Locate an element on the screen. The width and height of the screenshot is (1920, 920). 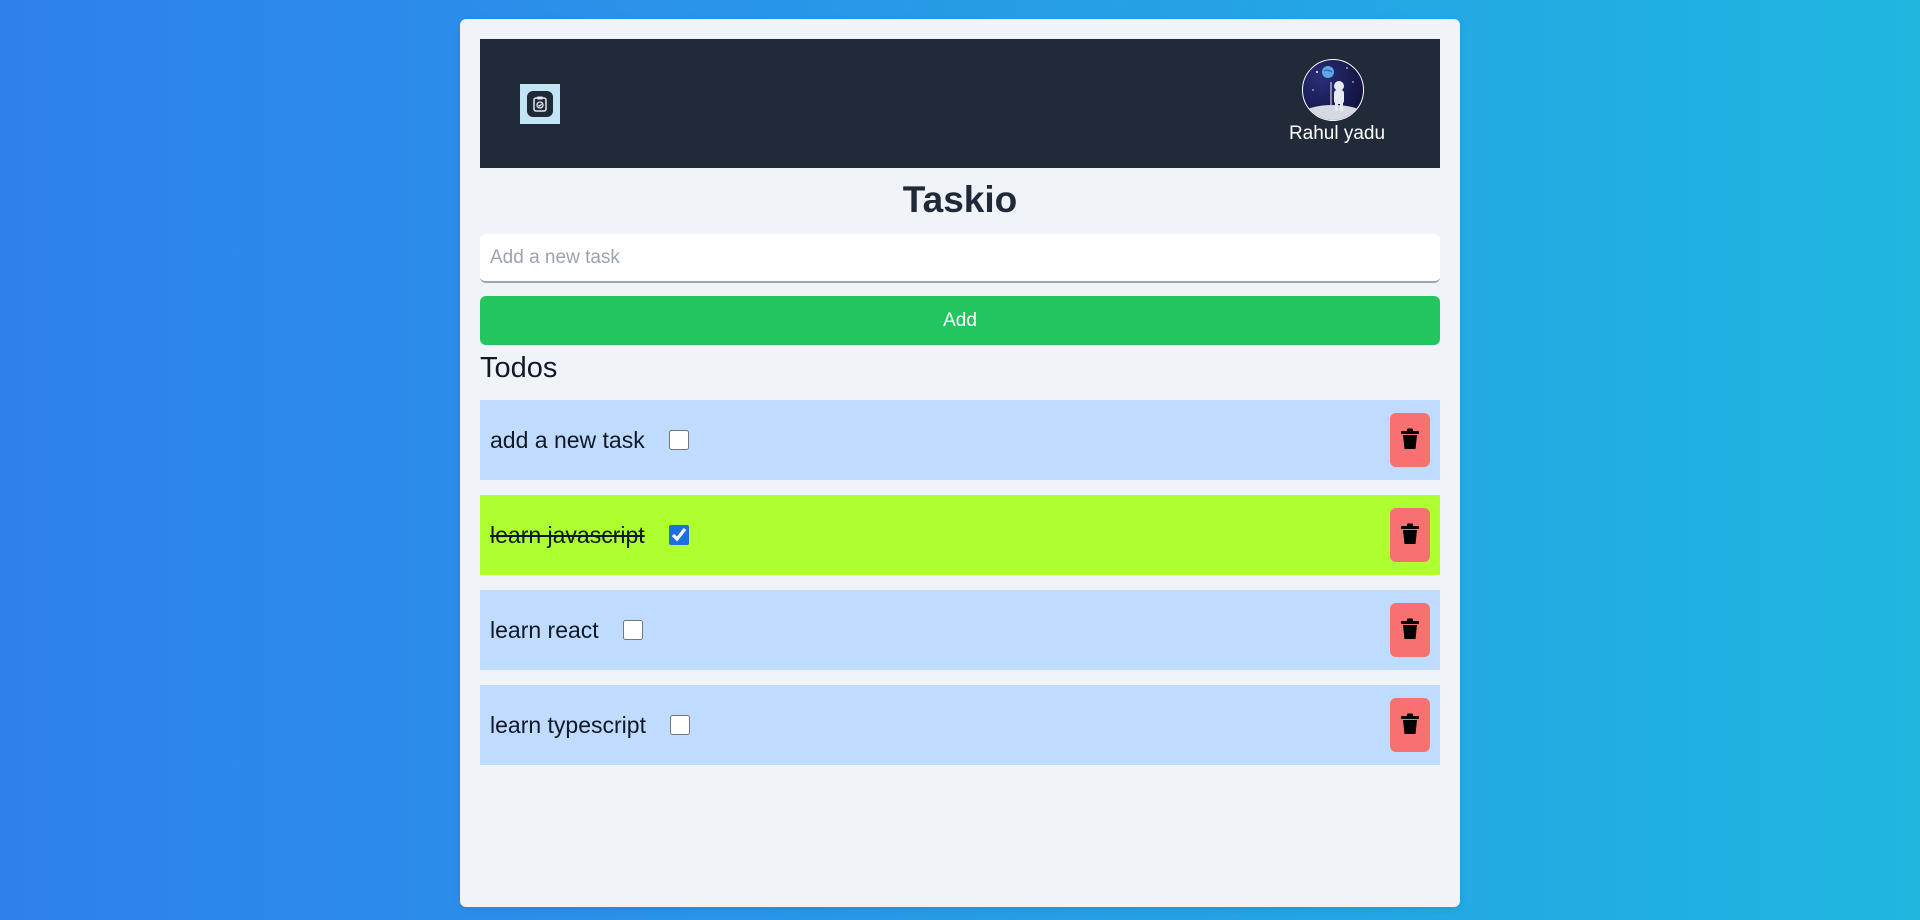
clipboard-icon is located at coordinates (540, 104).